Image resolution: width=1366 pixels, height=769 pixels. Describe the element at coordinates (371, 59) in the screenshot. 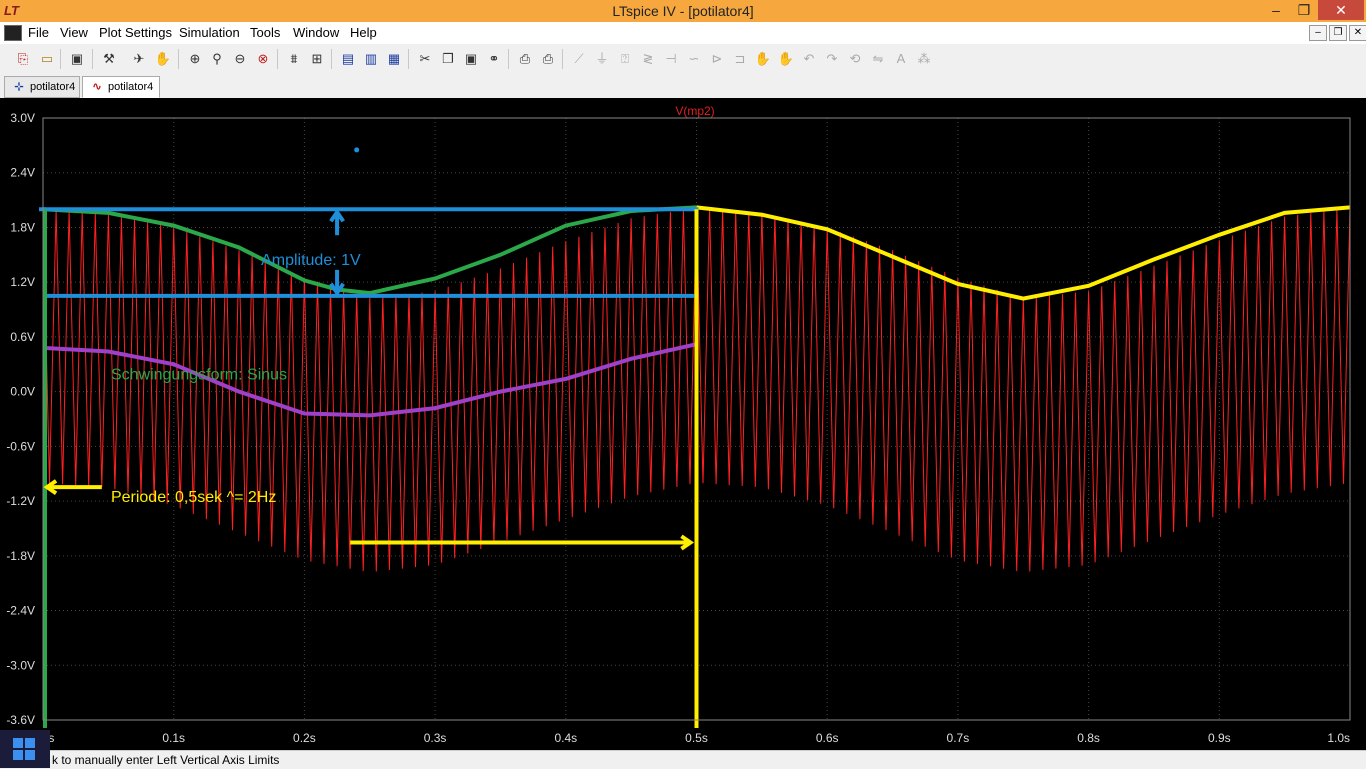

I see `cascade-icon: ▥` at that location.